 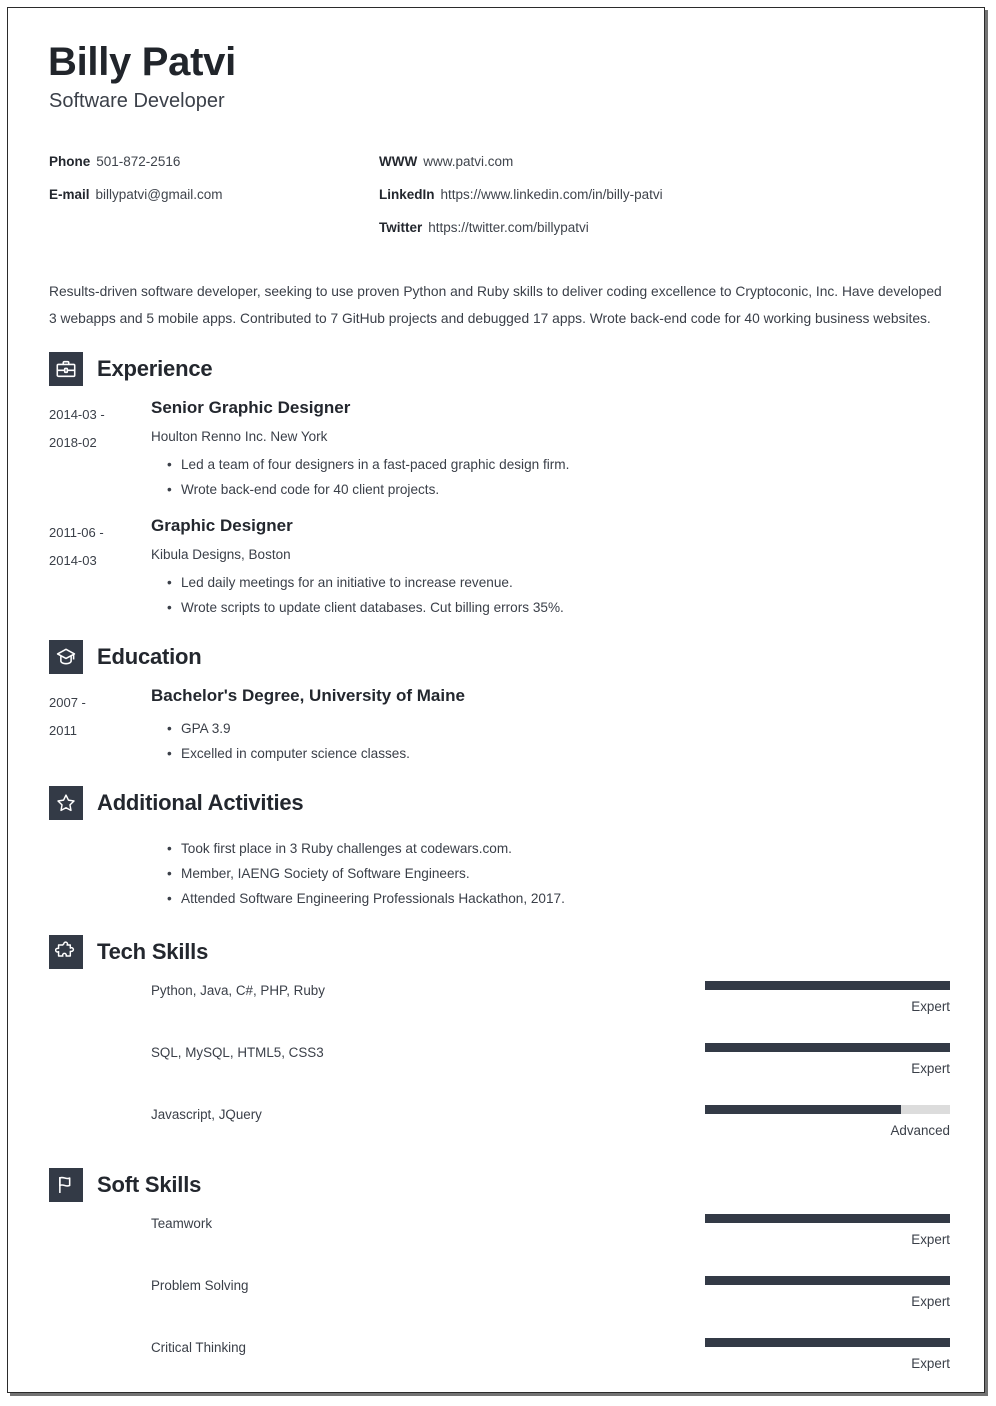 I want to click on entry-role: Senior Graphic Designer, so click(x=251, y=407).